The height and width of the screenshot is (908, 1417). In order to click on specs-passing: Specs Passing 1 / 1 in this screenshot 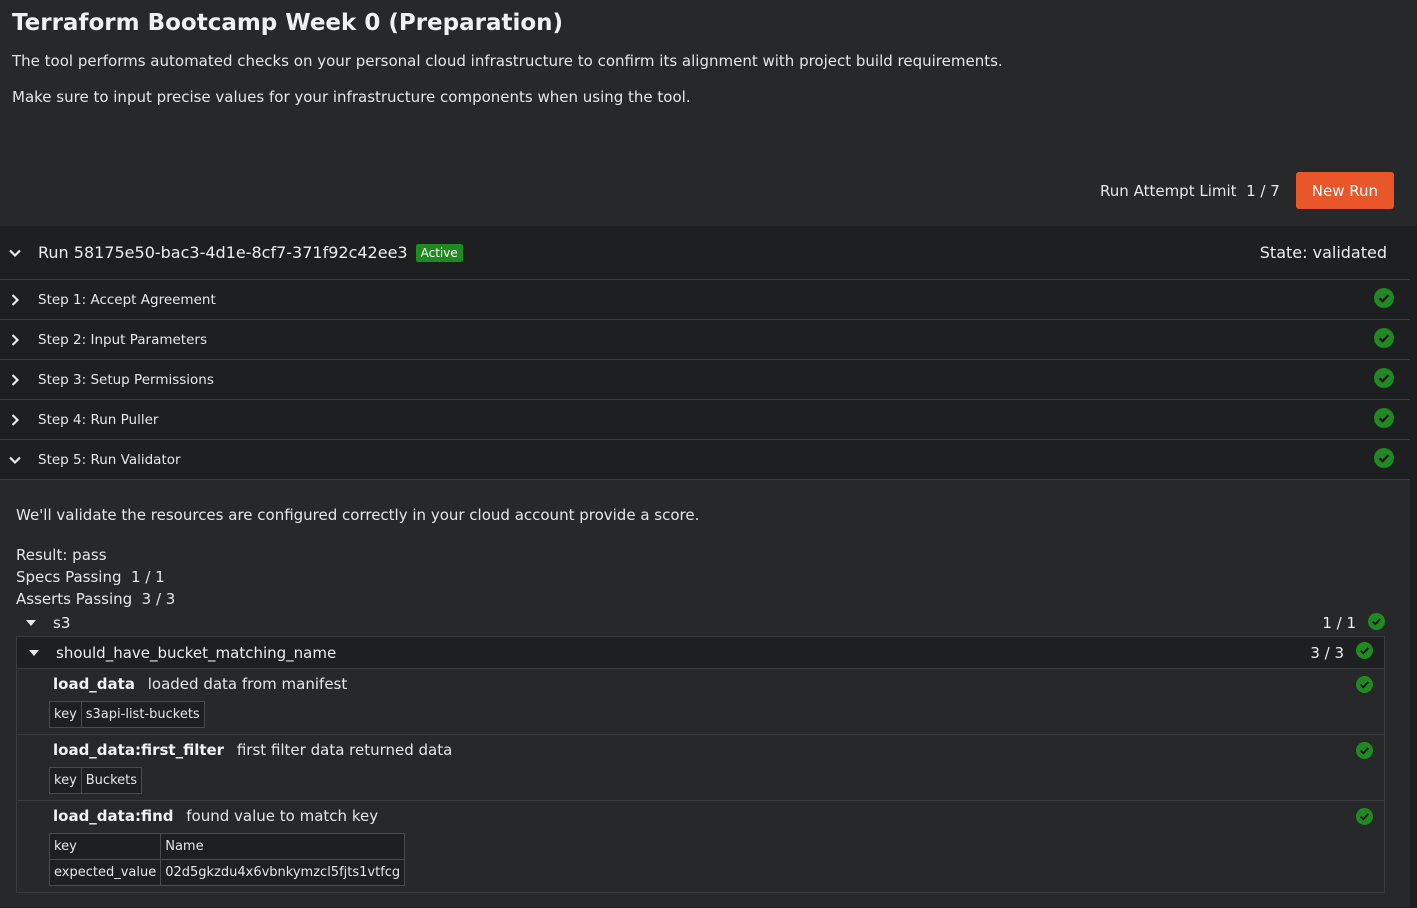, I will do `click(90, 577)`.